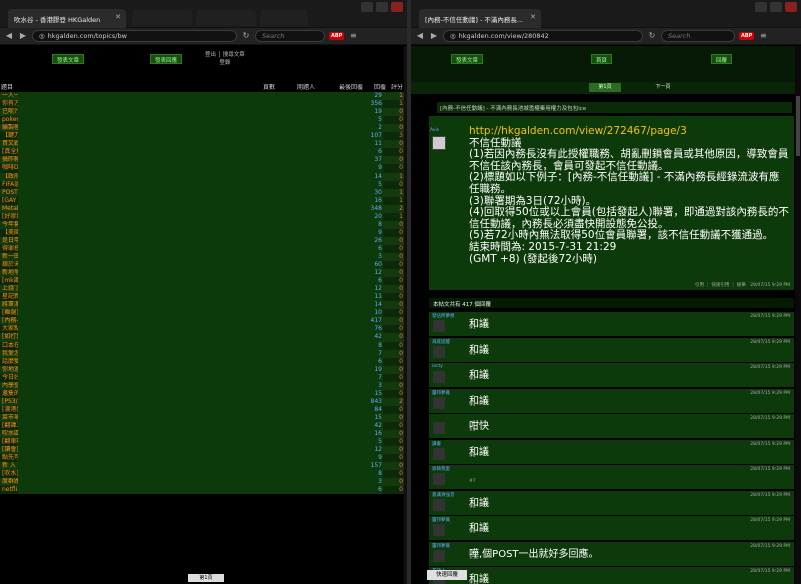  What do you see at coordinates (436, 444) in the screenshot?
I see `reply-username: 讀書` at bounding box center [436, 444].